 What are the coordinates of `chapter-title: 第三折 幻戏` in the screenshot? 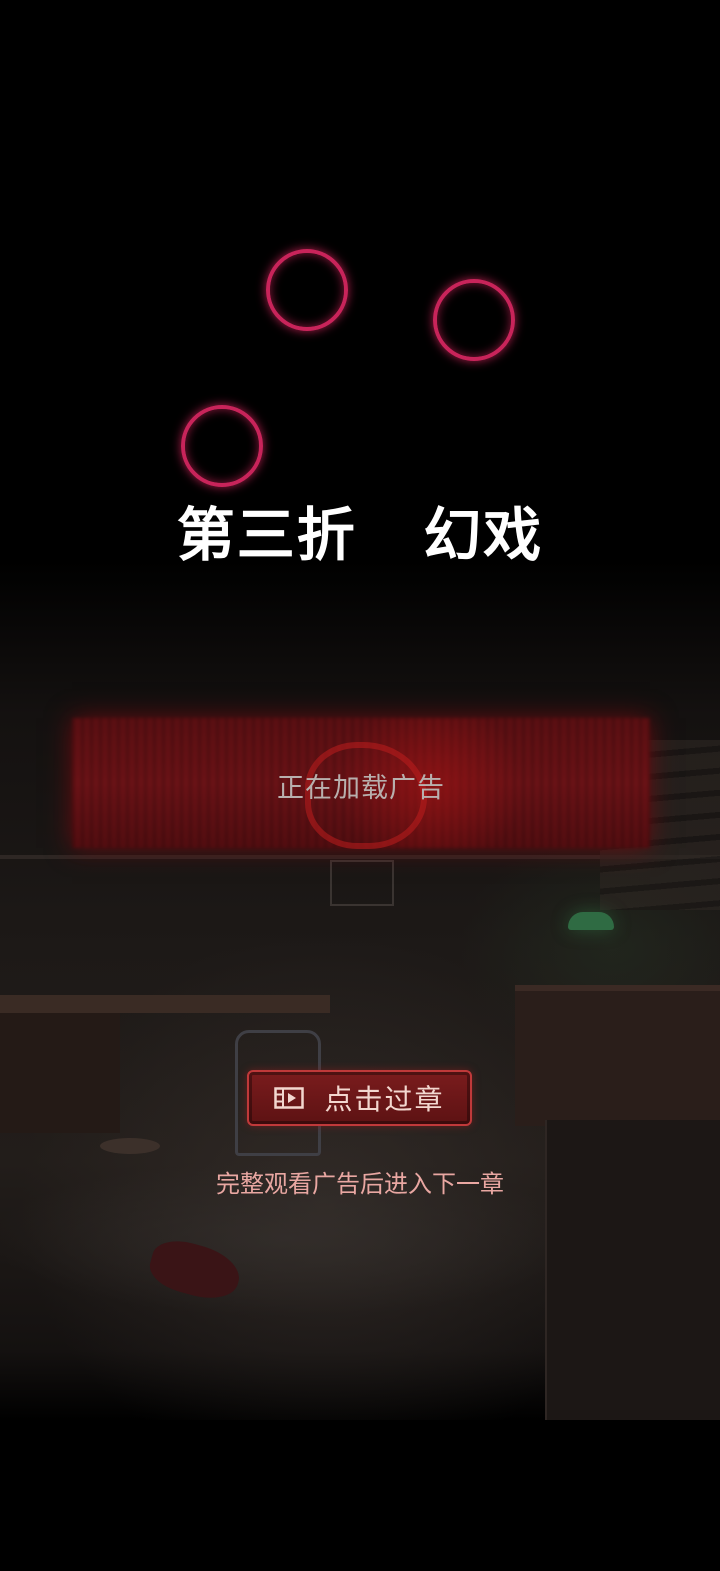 It's located at (360, 535).